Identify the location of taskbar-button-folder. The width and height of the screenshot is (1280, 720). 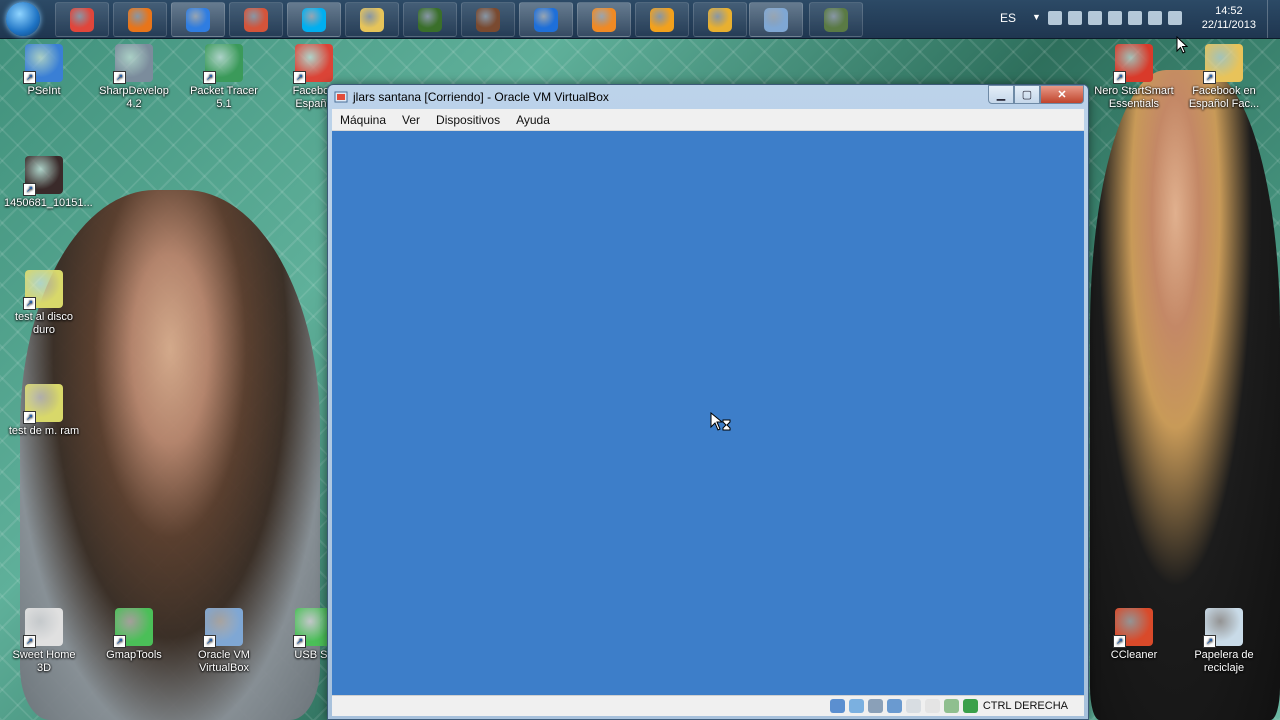
(372, 19).